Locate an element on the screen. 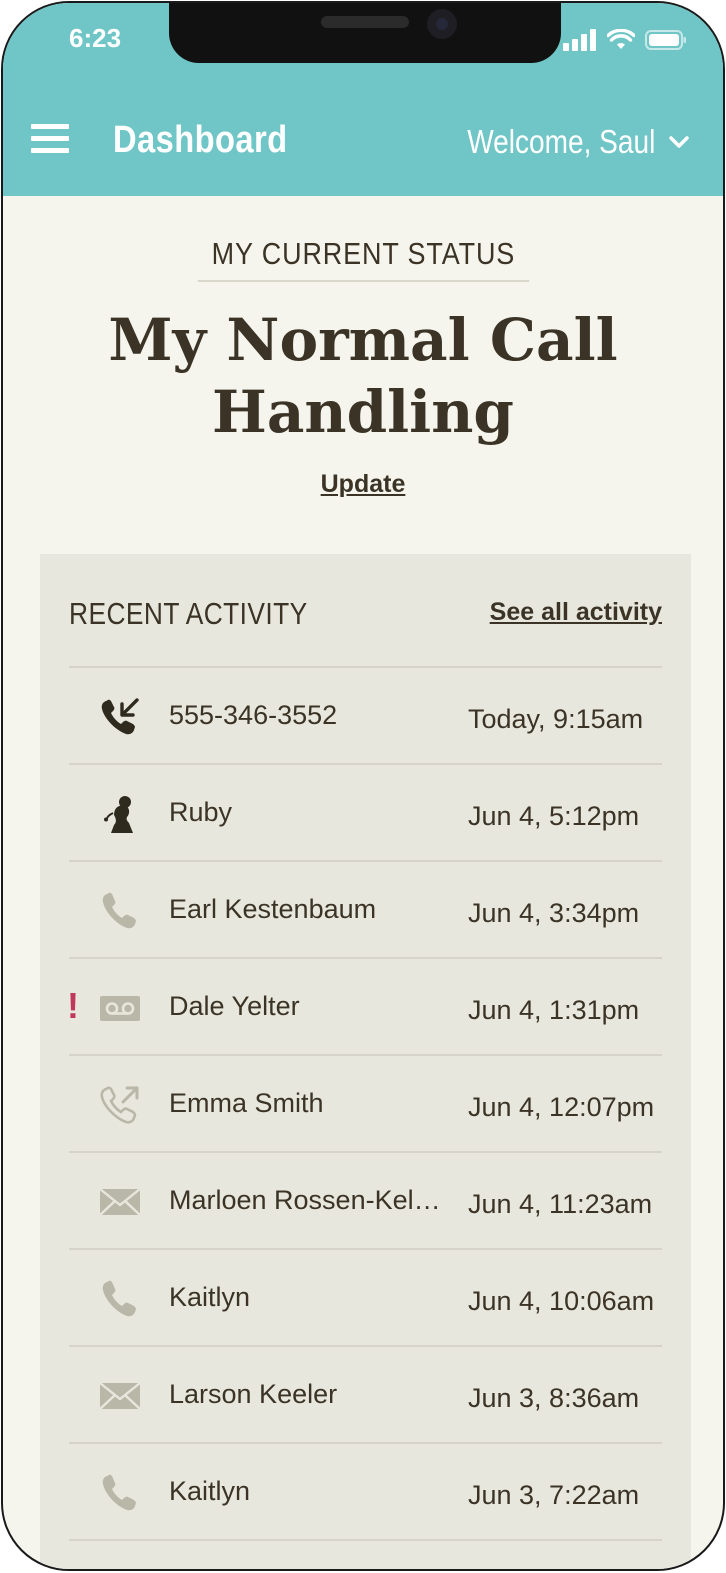  status-time: 6:23 is located at coordinates (95, 38).